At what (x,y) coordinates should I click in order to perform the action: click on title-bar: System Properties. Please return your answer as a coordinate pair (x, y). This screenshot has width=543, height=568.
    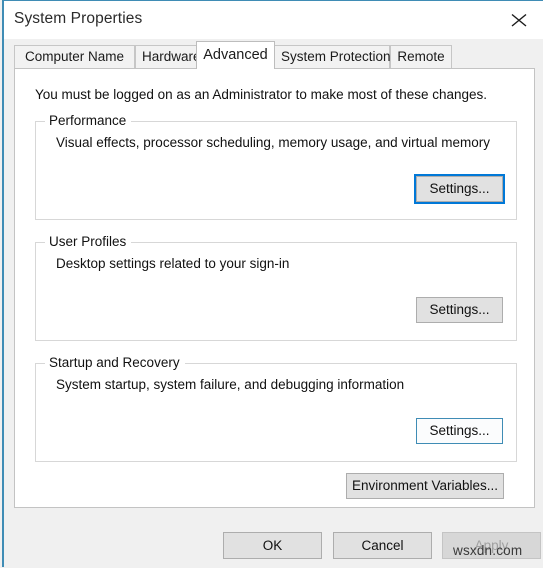
    Looking at the image, I should click on (273, 20).